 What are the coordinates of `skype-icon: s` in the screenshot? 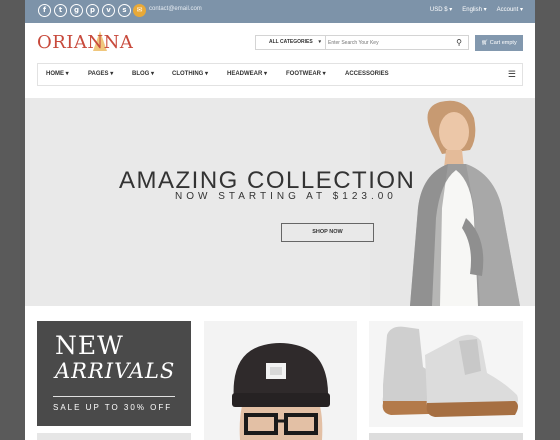 It's located at (124, 10).